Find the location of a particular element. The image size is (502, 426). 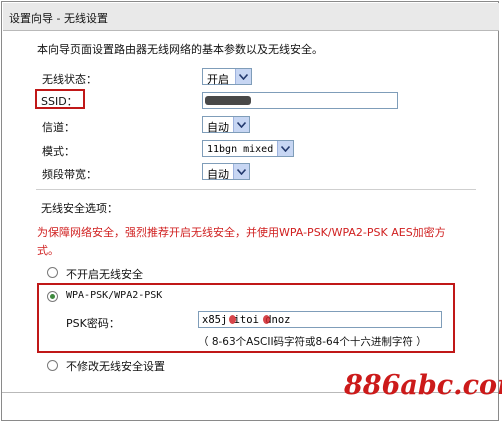

option-keep-security-label: 不修改无线安全设置 is located at coordinates (115, 366).